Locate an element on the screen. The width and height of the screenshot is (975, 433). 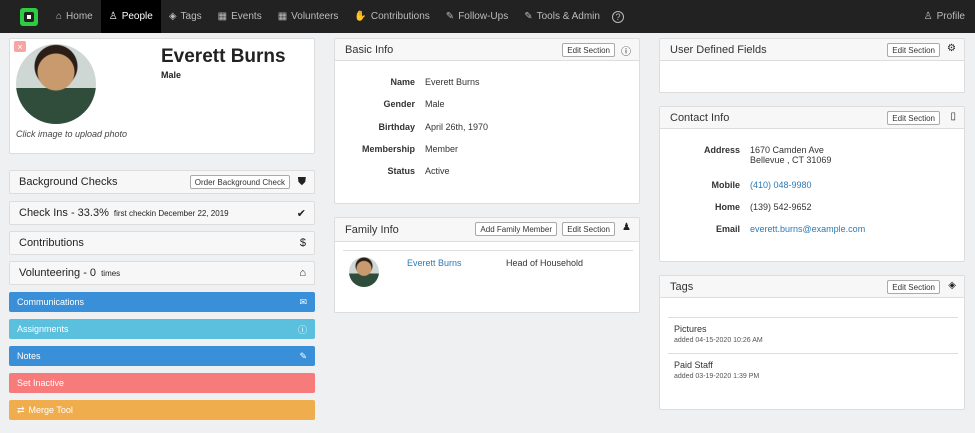
mobile-phone-link: (410) 048-9980 is located at coordinates (781, 185).